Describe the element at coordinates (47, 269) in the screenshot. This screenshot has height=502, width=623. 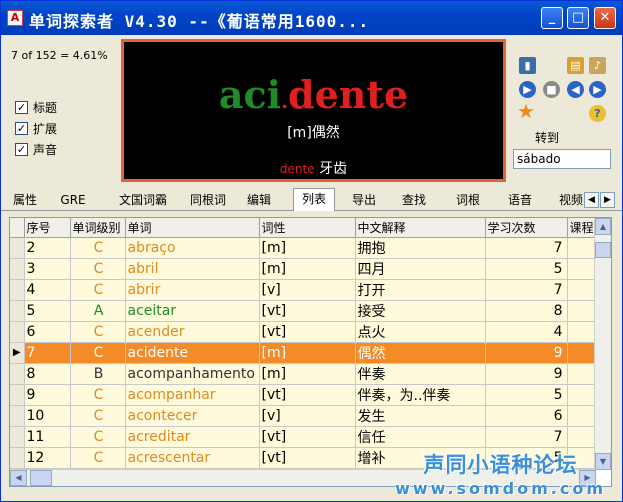
I see `cell-no: 3` at that location.